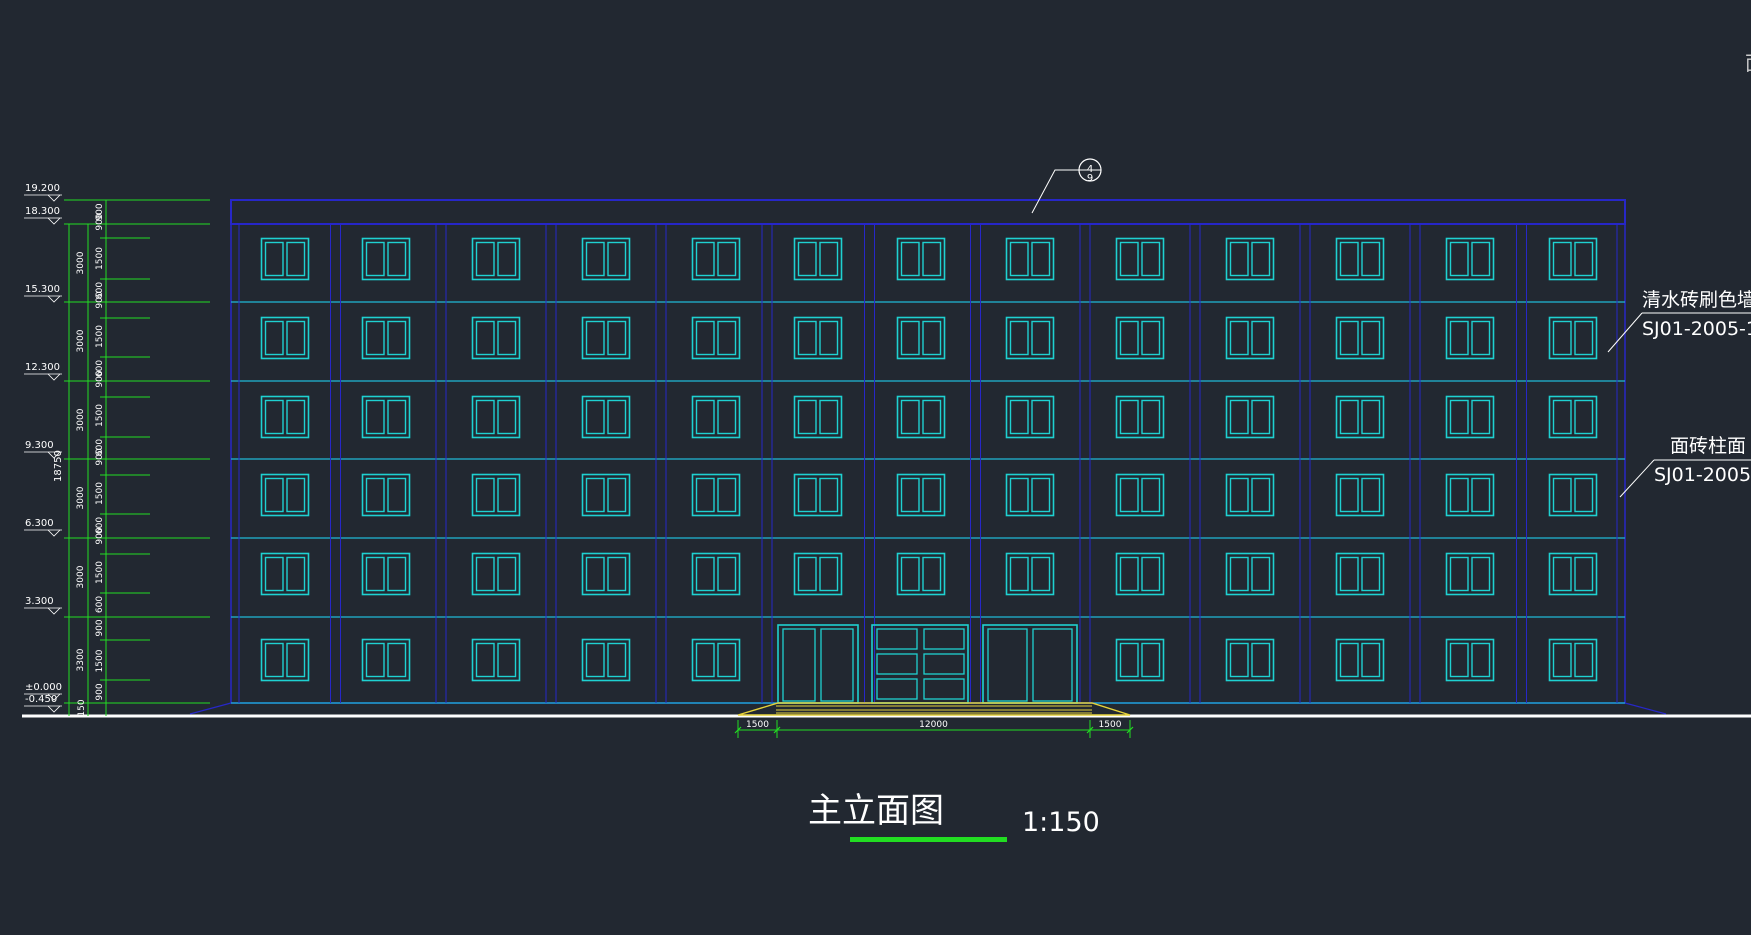 Image resolution: width=1751 pixels, height=935 pixels. Describe the element at coordinates (1645, 708) in the screenshot. I see `base-slope-right` at that location.